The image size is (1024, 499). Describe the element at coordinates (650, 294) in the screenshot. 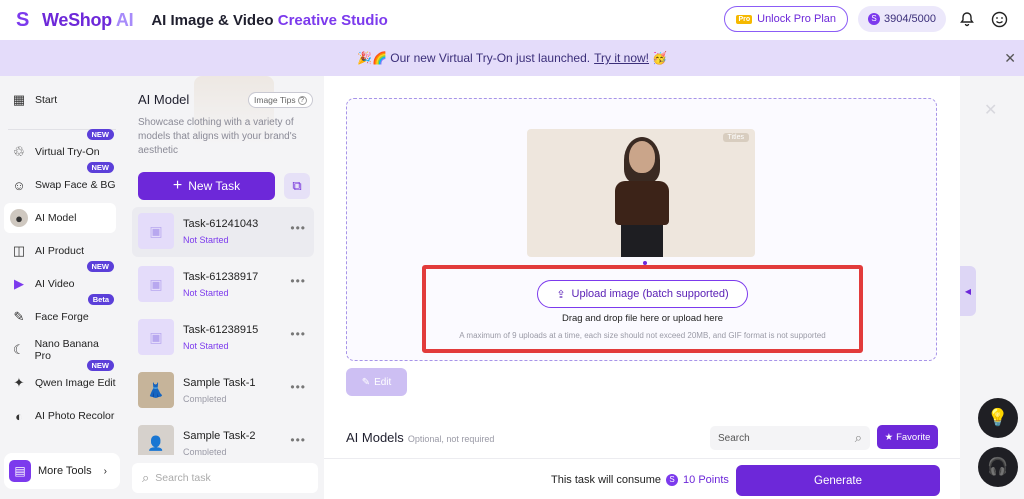

I see `upload-image-label: Upload image (batch supported)` at that location.